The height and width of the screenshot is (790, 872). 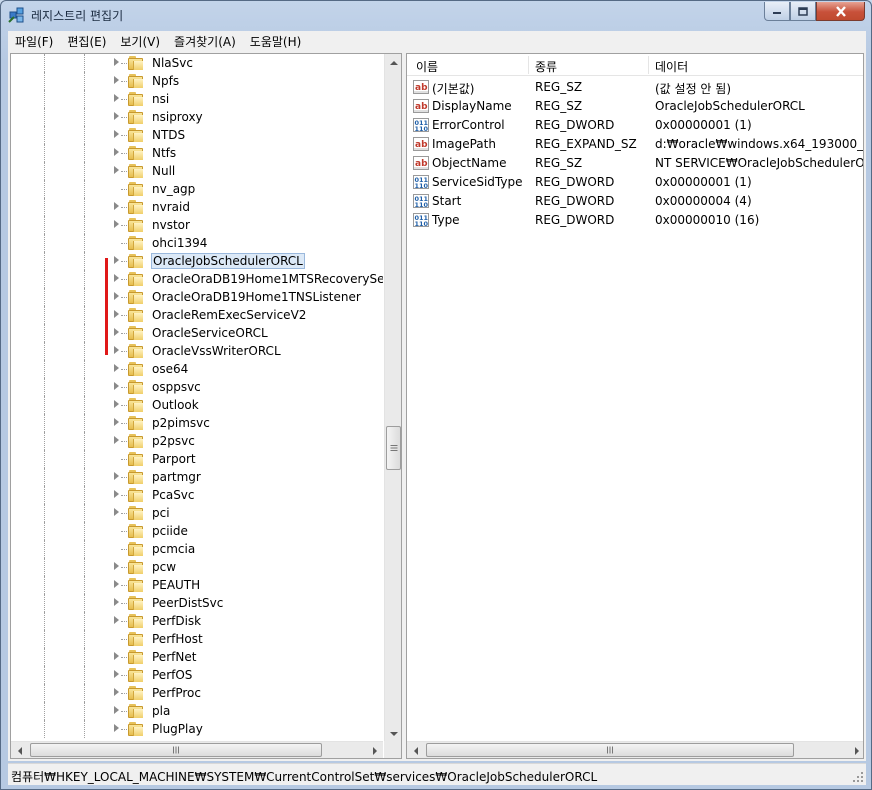 What do you see at coordinates (197, 621) in the screenshot?
I see `tree-item: PerfDisk` at bounding box center [197, 621].